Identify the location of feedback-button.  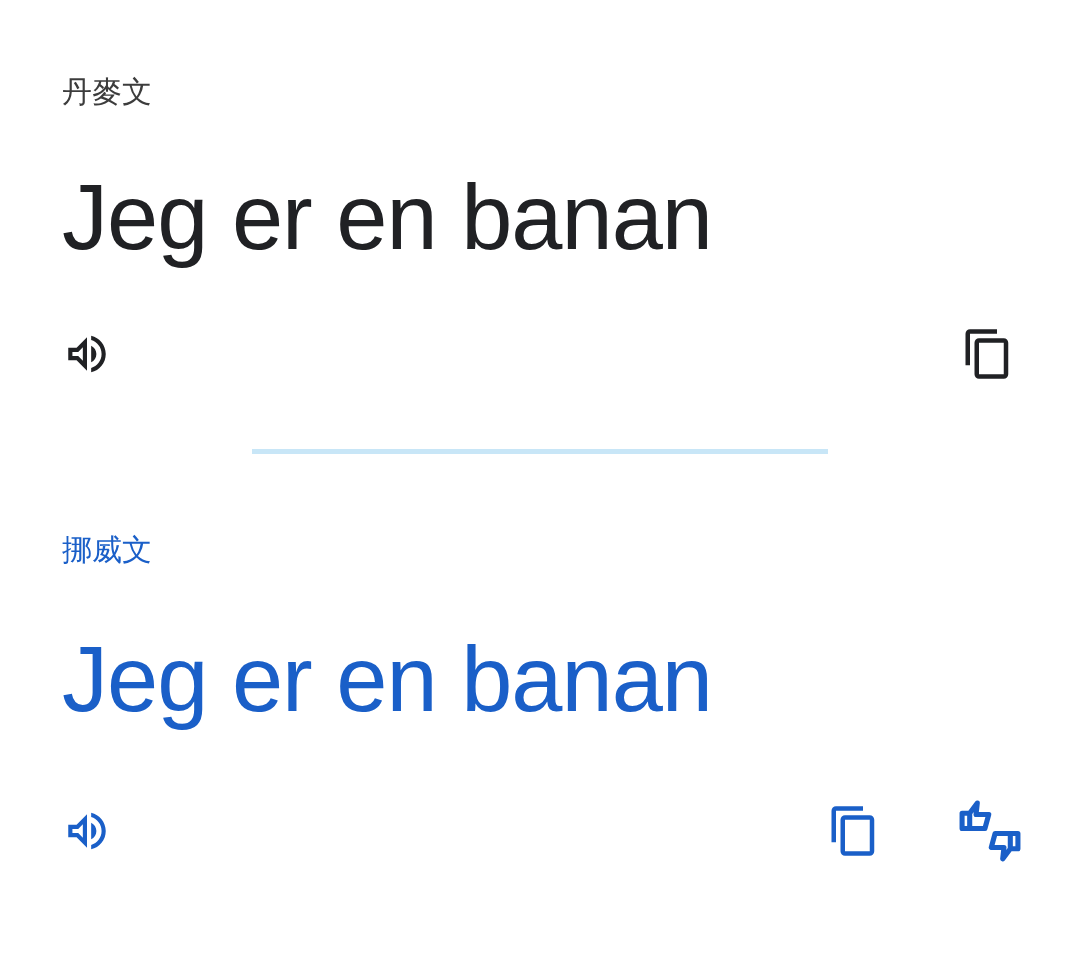
(990, 831).